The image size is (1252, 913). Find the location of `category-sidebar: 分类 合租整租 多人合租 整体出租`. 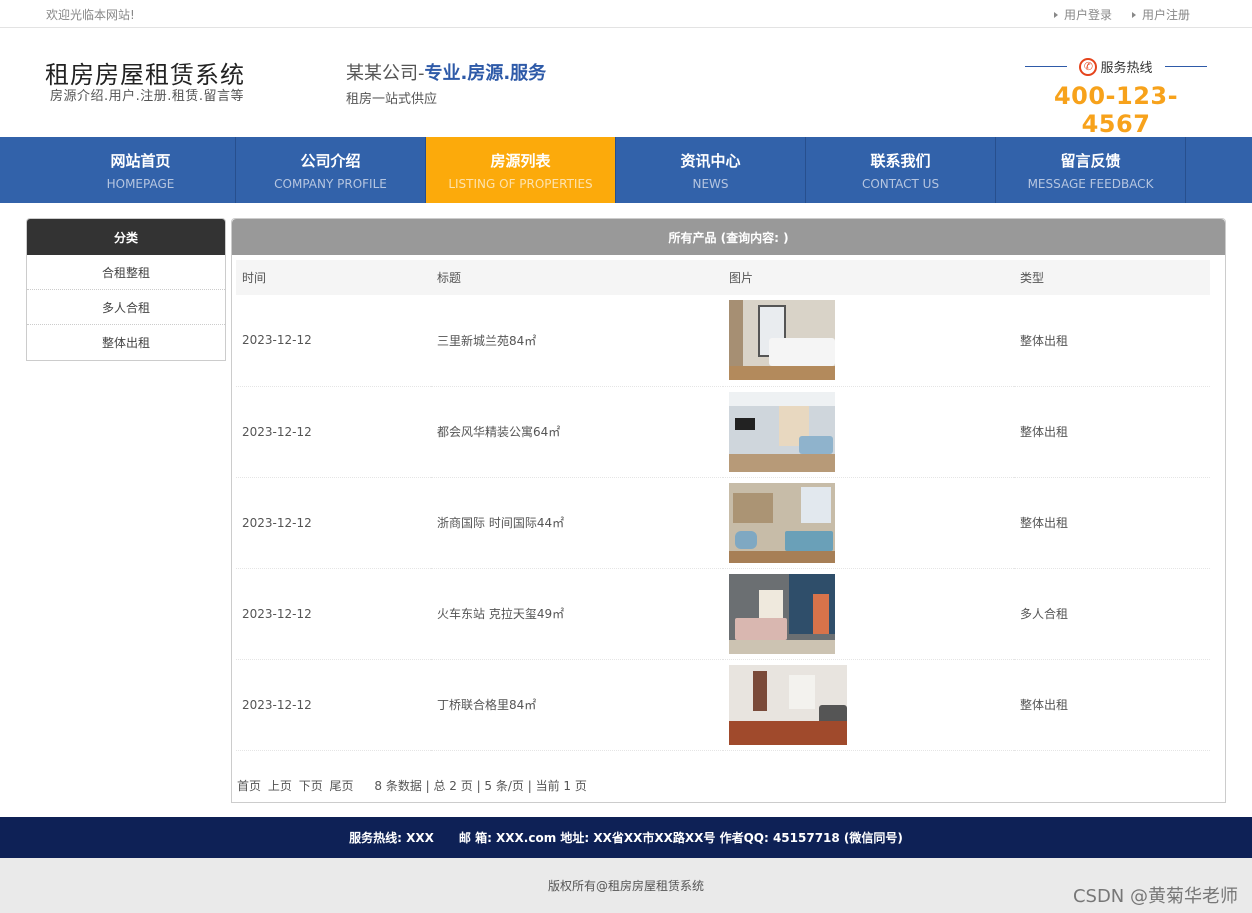

category-sidebar: 分类 合租整租 多人合租 整体出租 is located at coordinates (126, 289).